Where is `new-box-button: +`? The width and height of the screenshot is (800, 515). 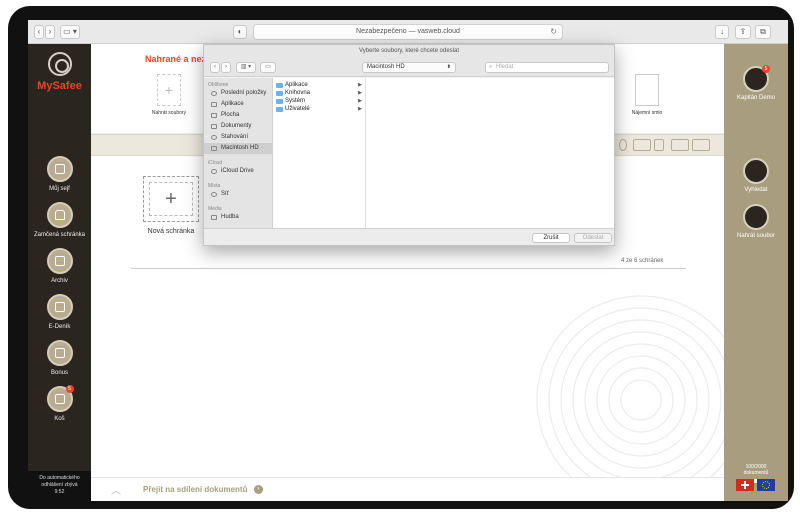
new-box-button: + is located at coordinates (171, 199).